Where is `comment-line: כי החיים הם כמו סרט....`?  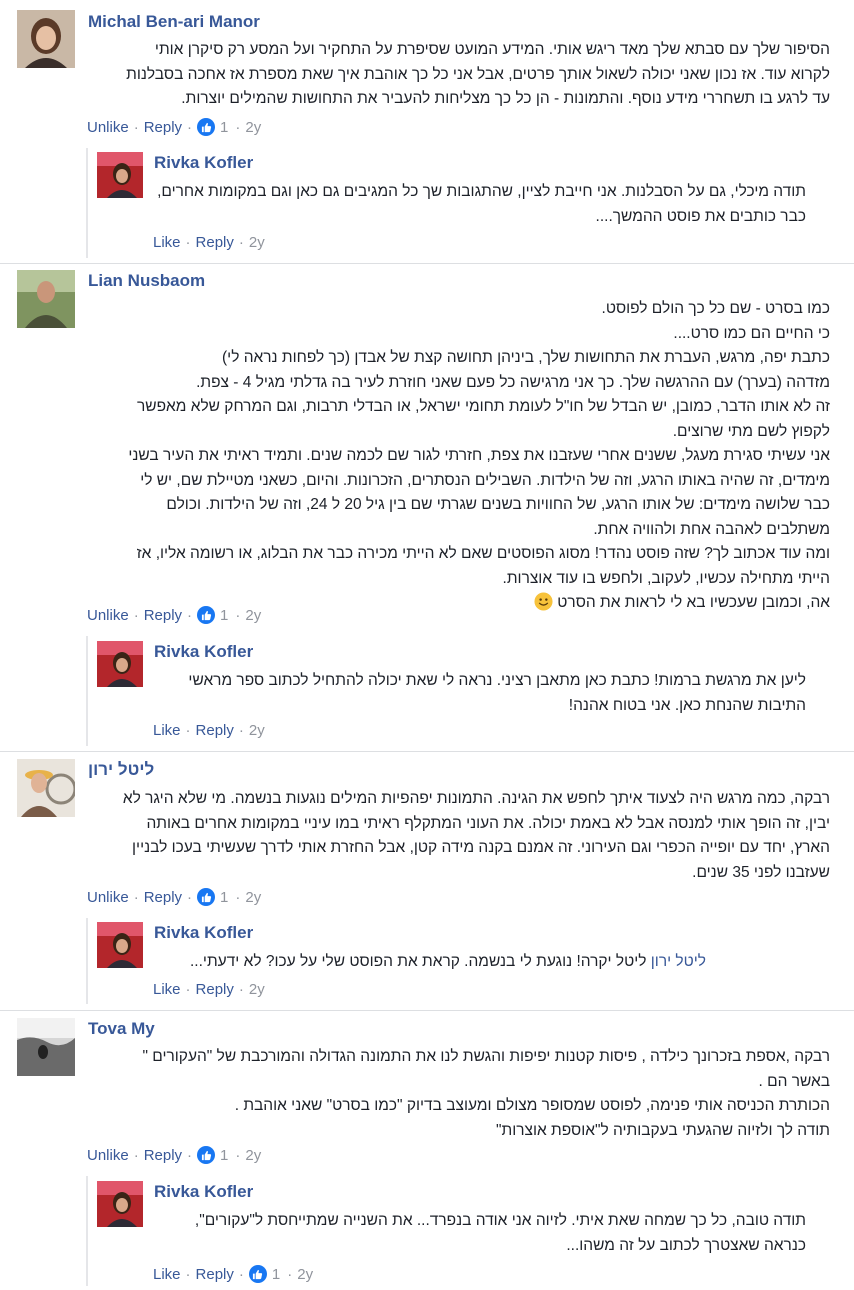
comment-line: כי החיים הם כמו סרט.... is located at coordinates (751, 333).